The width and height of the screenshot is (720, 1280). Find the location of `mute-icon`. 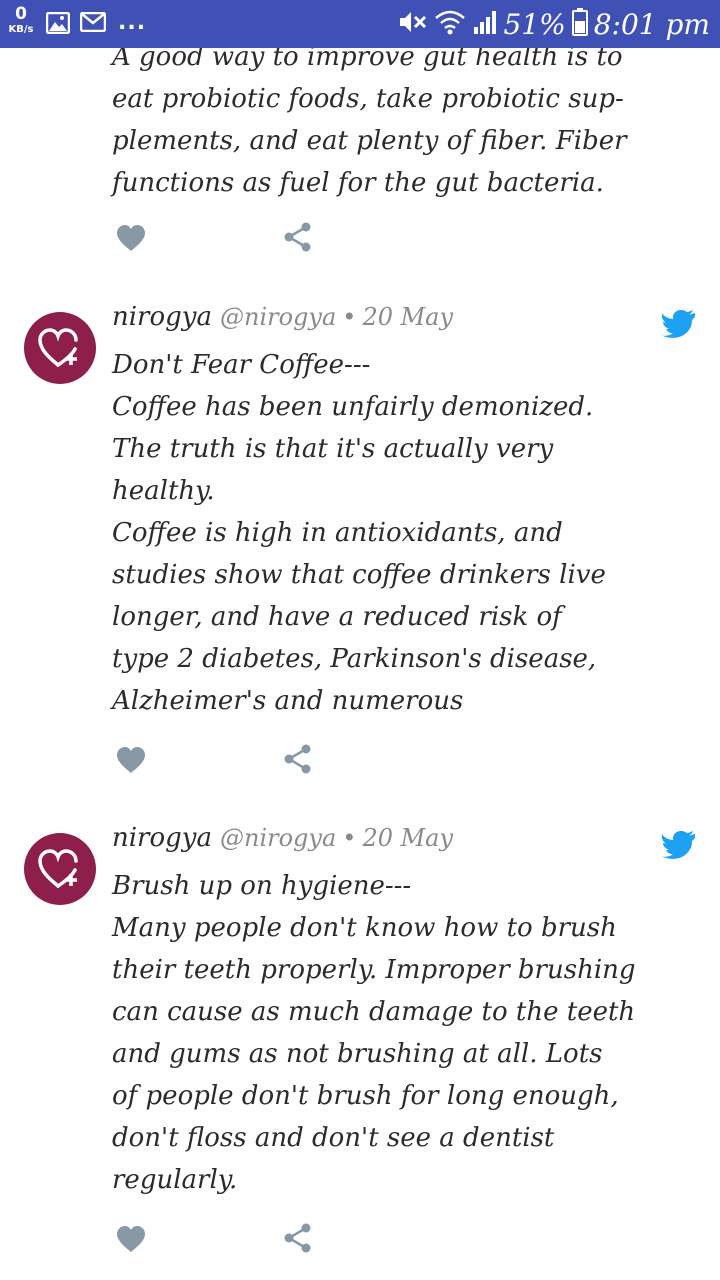

mute-icon is located at coordinates (413, 24).